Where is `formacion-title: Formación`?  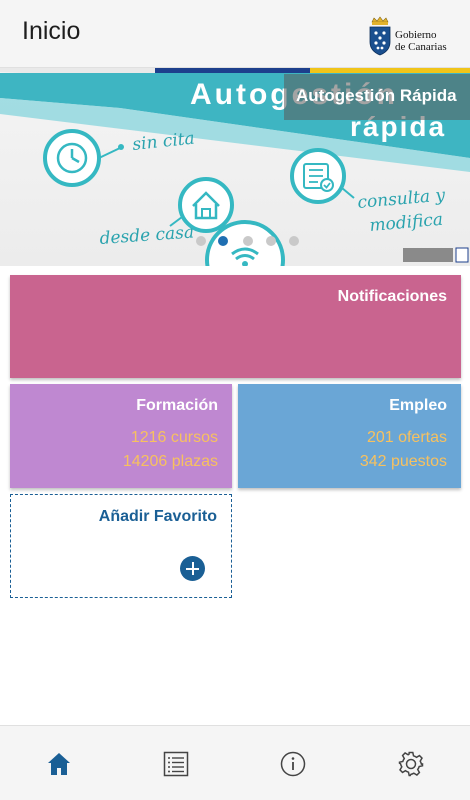
formacion-title: Formación is located at coordinates (177, 405).